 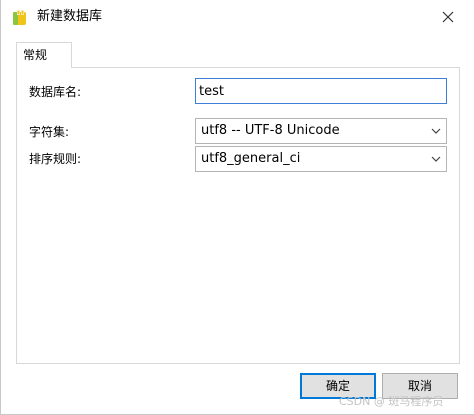 What do you see at coordinates (270, 130) in the screenshot?
I see `charset-value: utf8 -- UTF-8 Unicode` at bounding box center [270, 130].